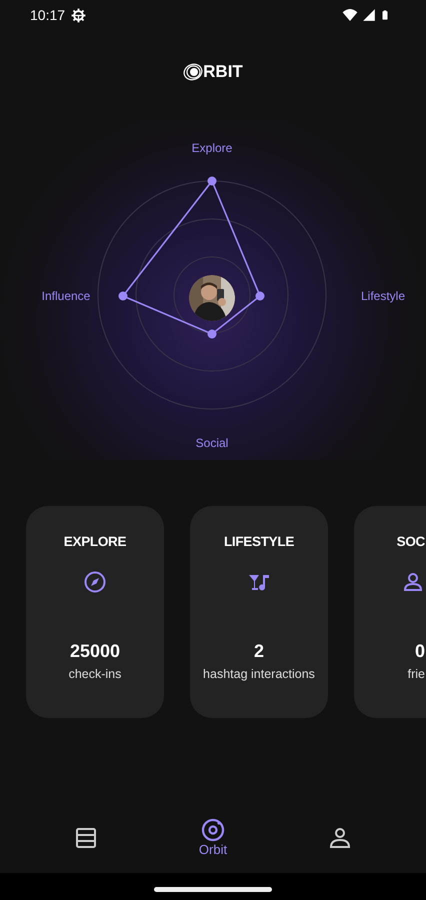  What do you see at coordinates (95, 582) in the screenshot?
I see `compass-icon` at bounding box center [95, 582].